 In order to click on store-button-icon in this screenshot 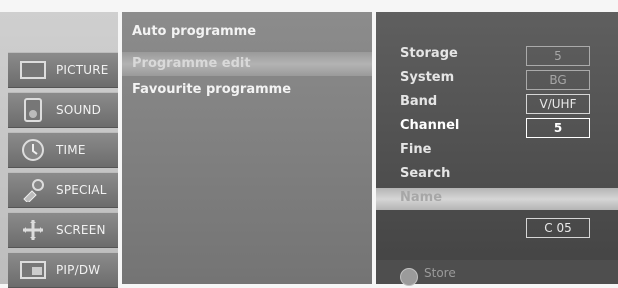, I will do `click(409, 277)`.